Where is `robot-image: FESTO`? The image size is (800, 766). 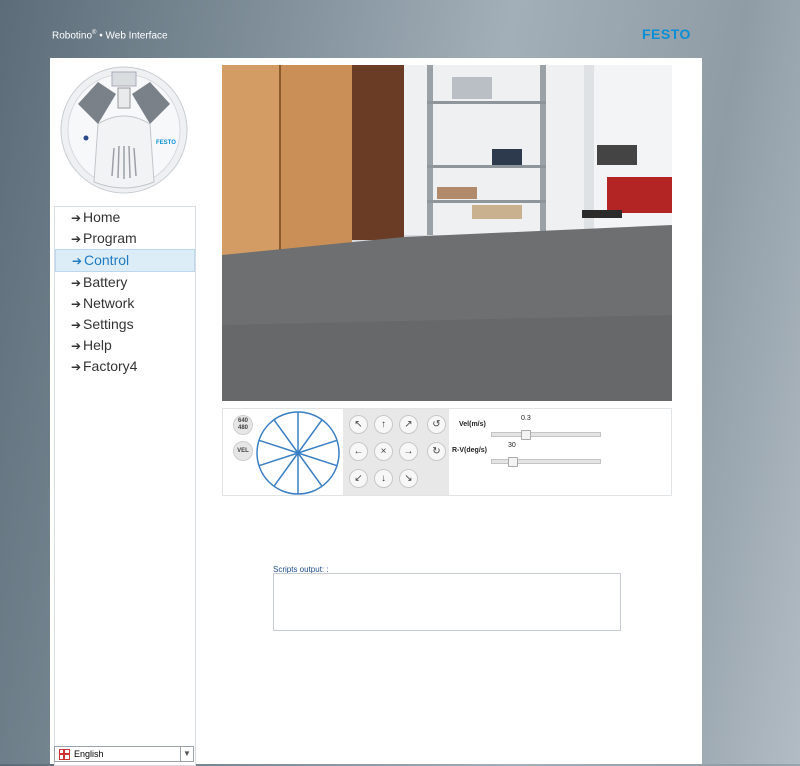
robot-image: FESTO is located at coordinates (124, 130).